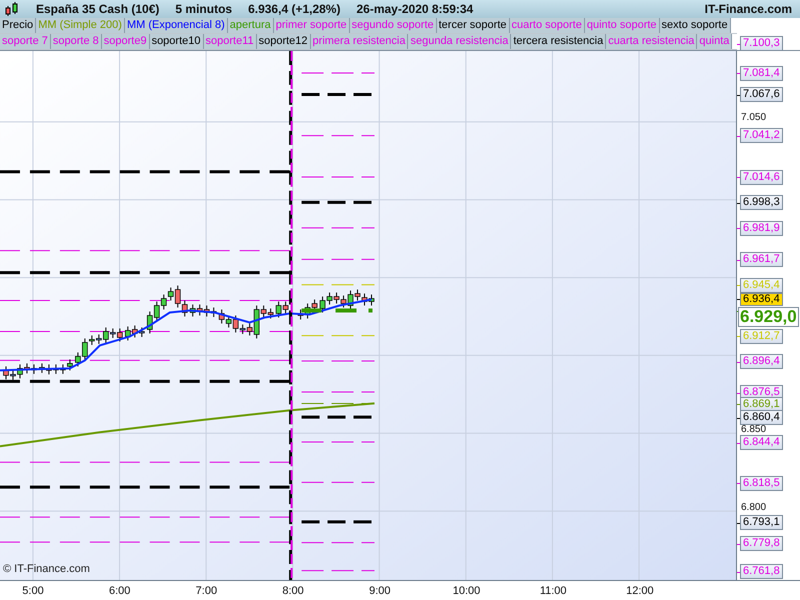 Image resolution: width=800 pixels, height=600 pixels. Describe the element at coordinates (251, 25) in the screenshot. I see `legend-item: apertura` at that location.